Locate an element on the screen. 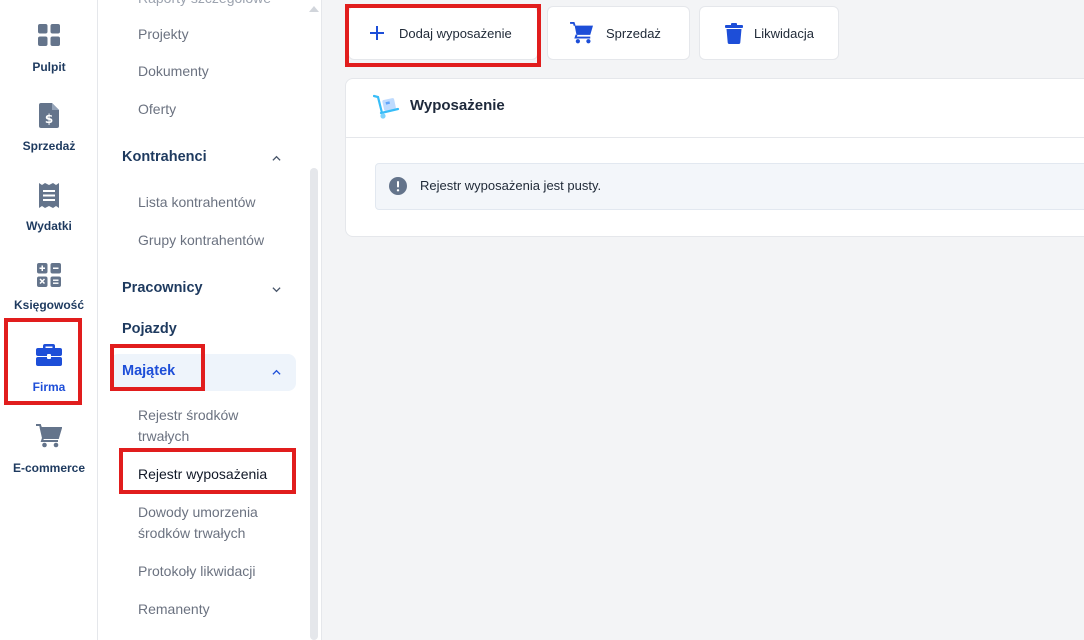 The height and width of the screenshot is (640, 1084). briefcase-icon is located at coordinates (49, 355).